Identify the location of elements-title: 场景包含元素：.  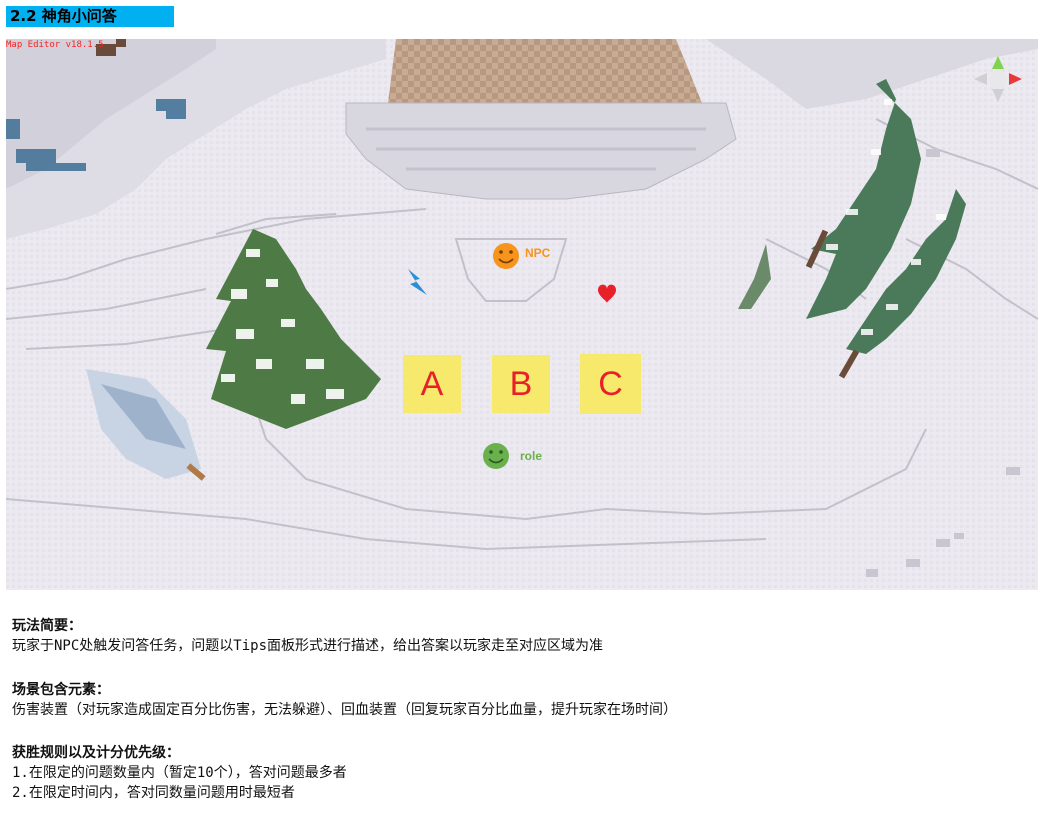
(61, 690).